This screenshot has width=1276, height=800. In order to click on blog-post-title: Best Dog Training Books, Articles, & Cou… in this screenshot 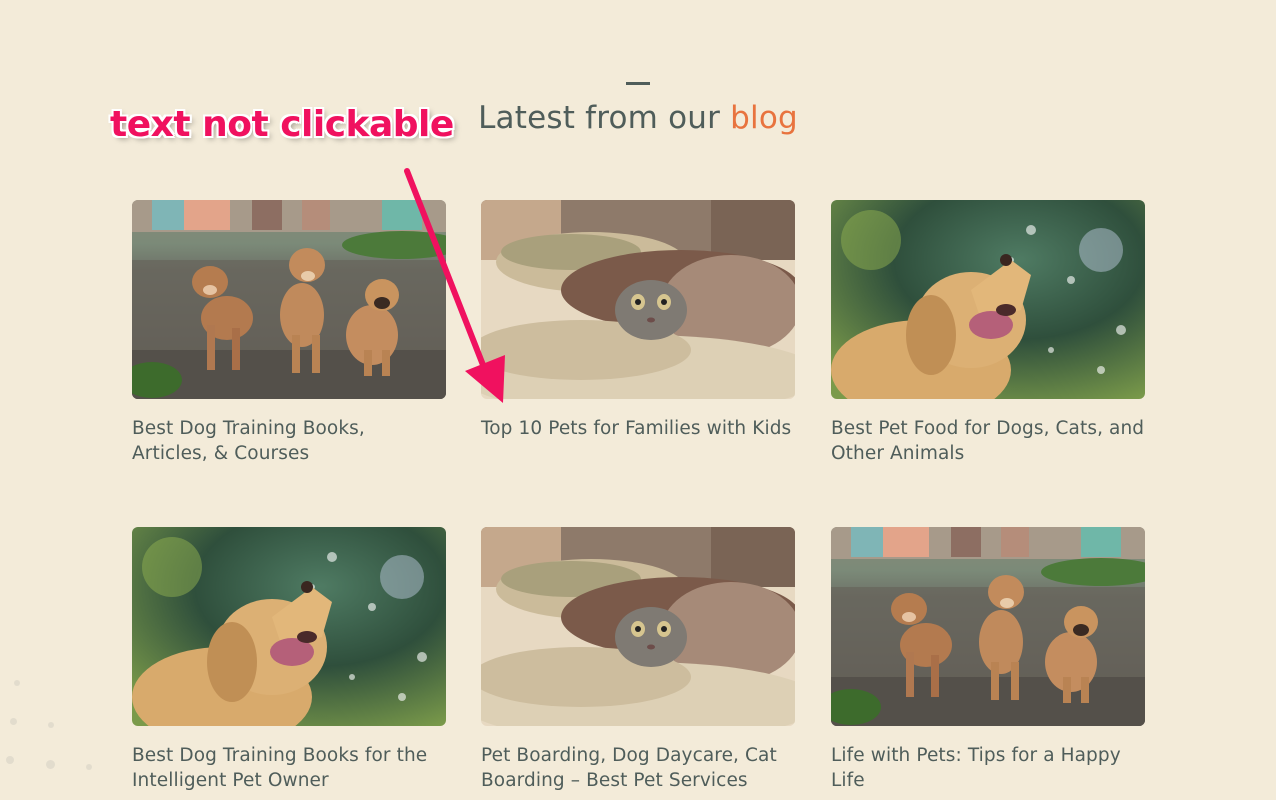, I will do `click(248, 441)`.